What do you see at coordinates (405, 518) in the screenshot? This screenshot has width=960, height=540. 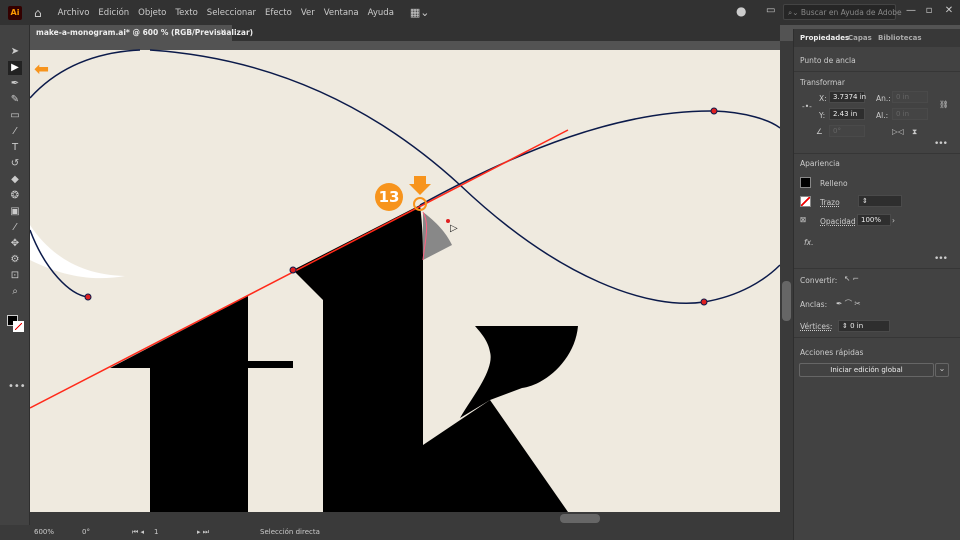 I see `horizontal-scrollbar` at bounding box center [405, 518].